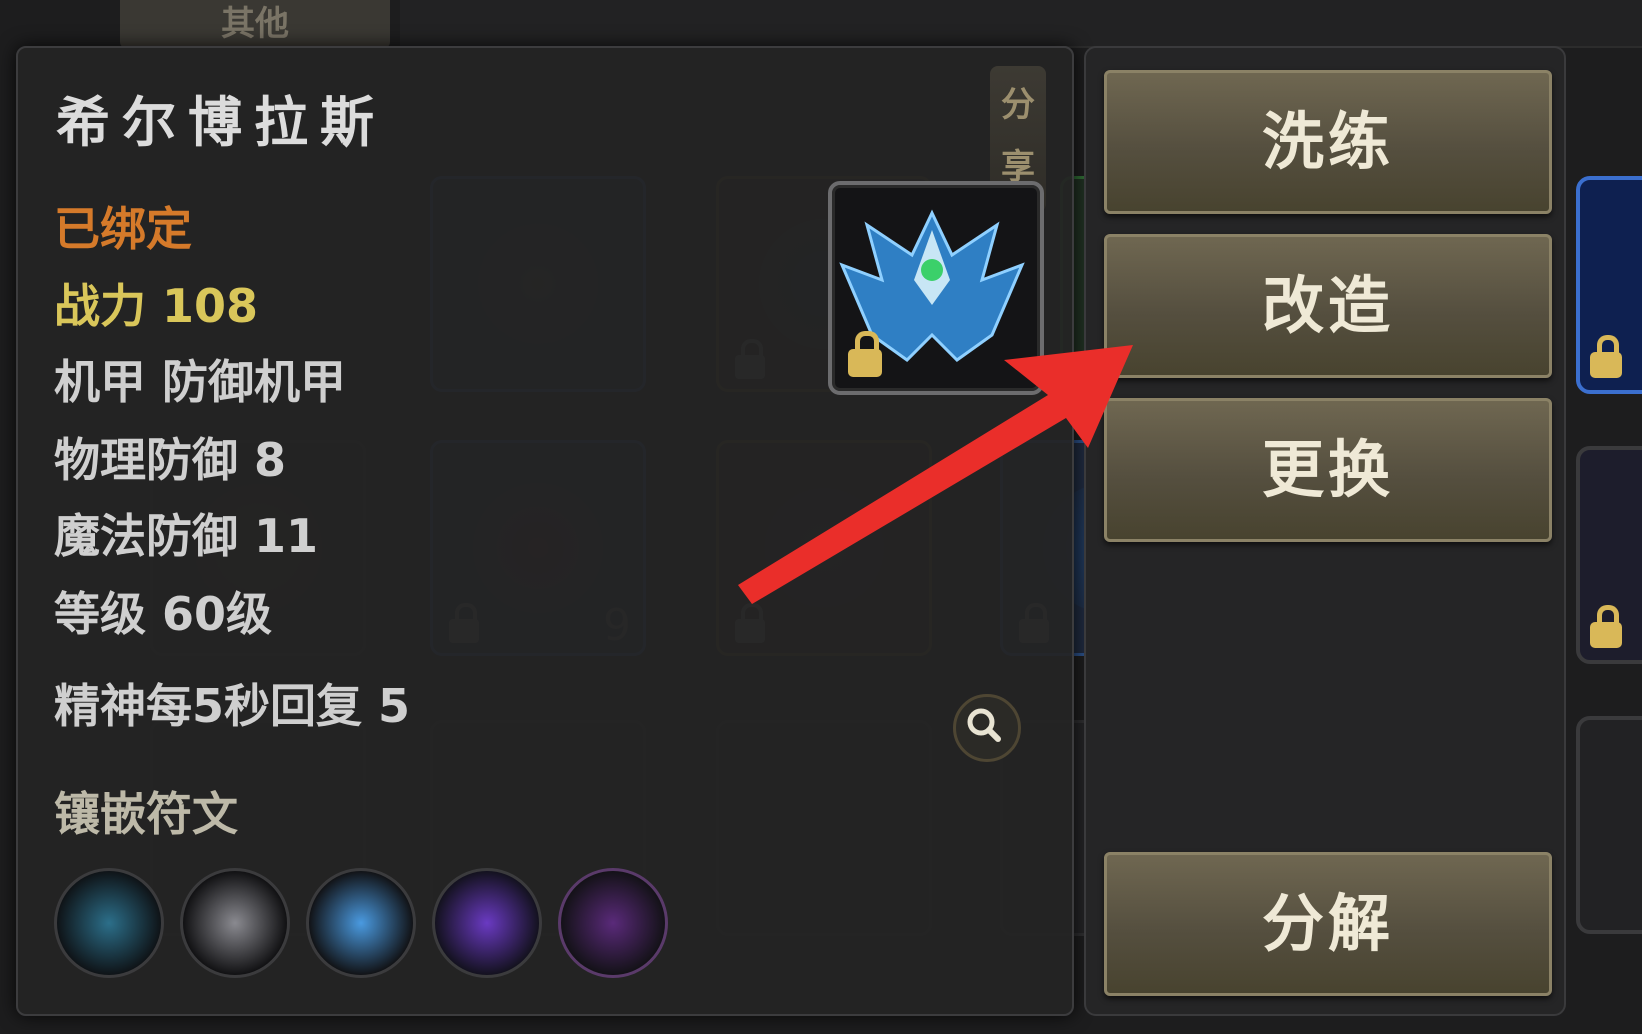 Image resolution: width=1642 pixels, height=1034 pixels. I want to click on share-label-1: 分, so click(1018, 105).